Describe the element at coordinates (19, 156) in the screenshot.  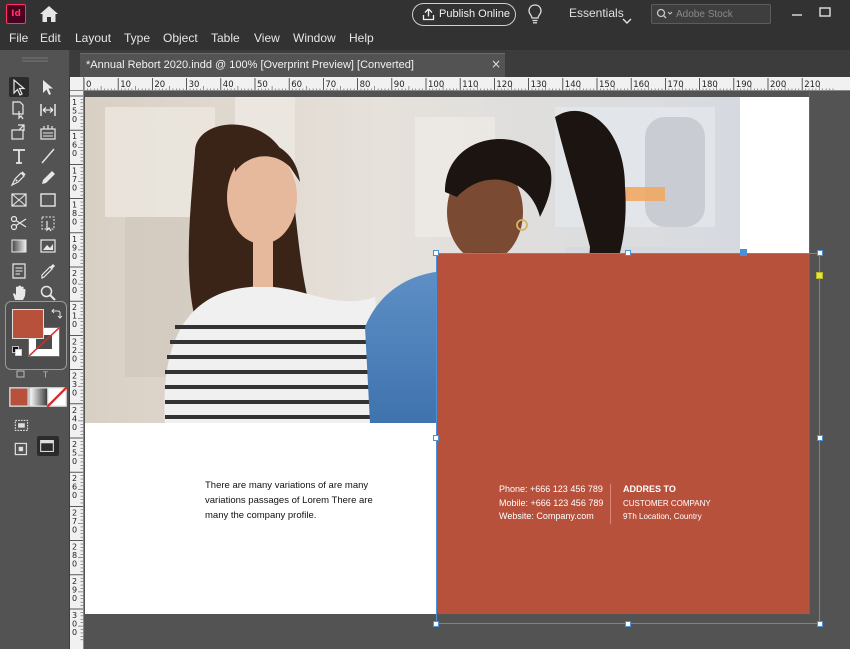
I see `type-tool-icon` at that location.